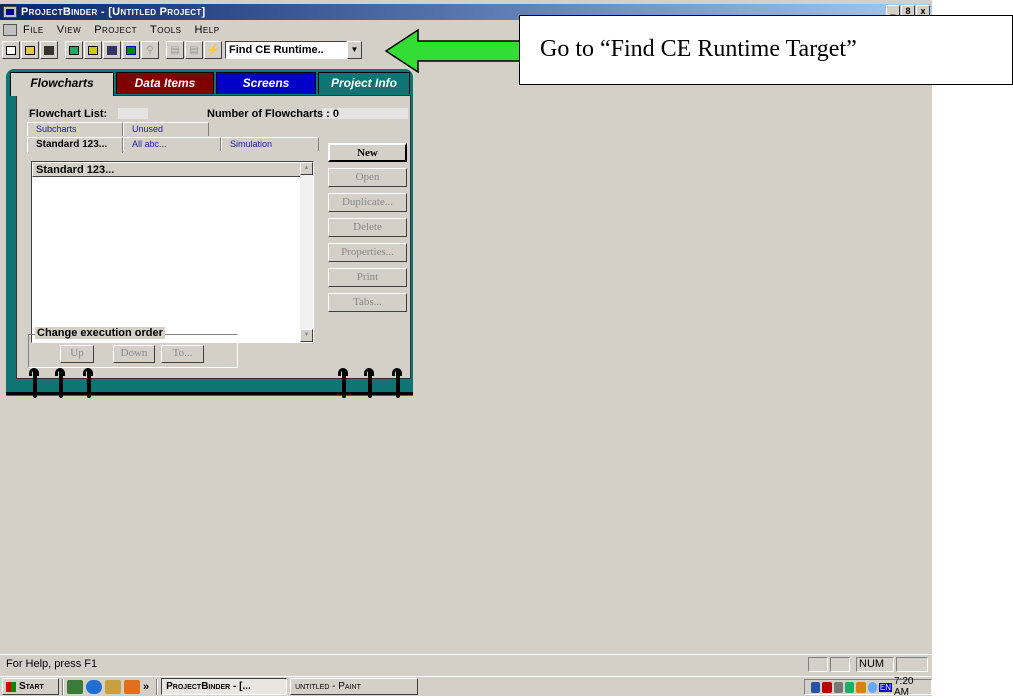 The width and height of the screenshot is (1013, 698). What do you see at coordinates (909, 687) in the screenshot?
I see `clock: 7:20 AM` at bounding box center [909, 687].